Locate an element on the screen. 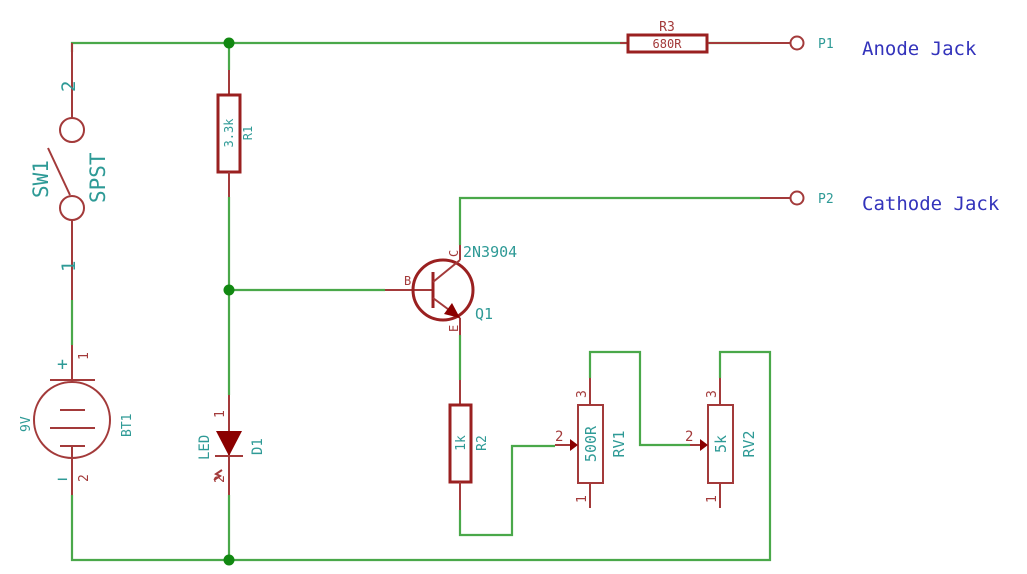  potentiometer-rv2: 2 3 1 5k RV2 is located at coordinates (721, 443).